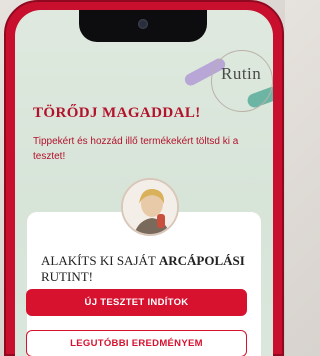  Describe the element at coordinates (241, 73) in the screenshot. I see `brand-logo: Rutin` at that location.